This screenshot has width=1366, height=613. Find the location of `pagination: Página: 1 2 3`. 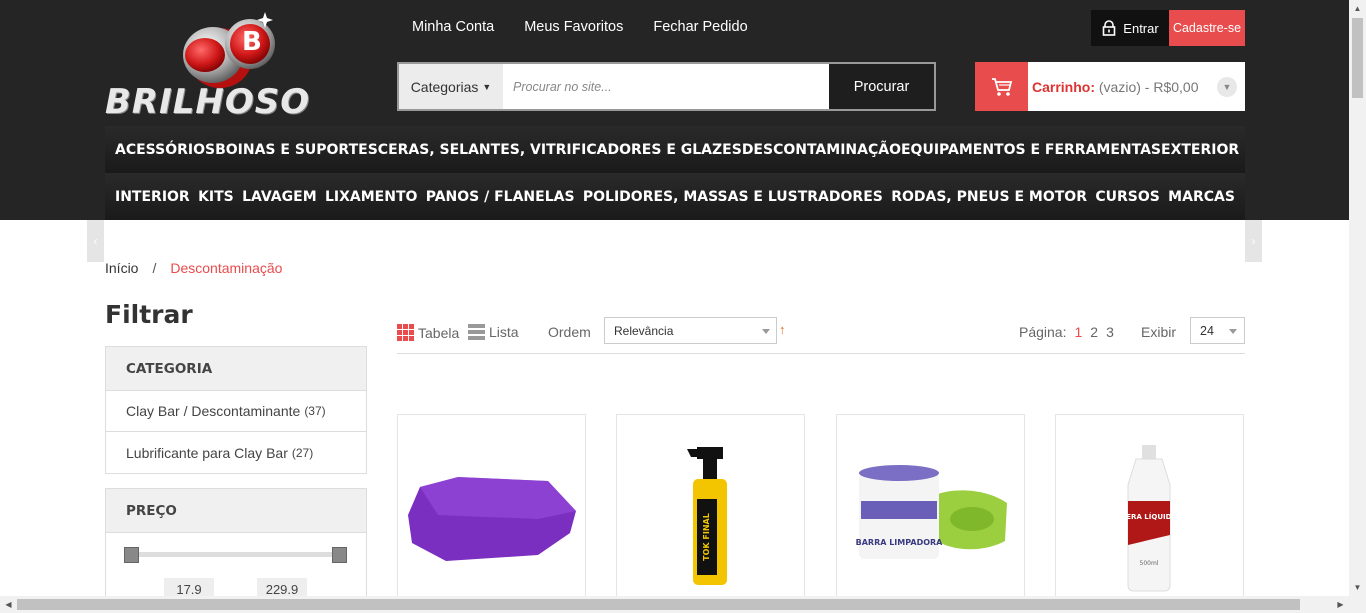

pagination: Página: 1 2 3 is located at coordinates (1066, 332).